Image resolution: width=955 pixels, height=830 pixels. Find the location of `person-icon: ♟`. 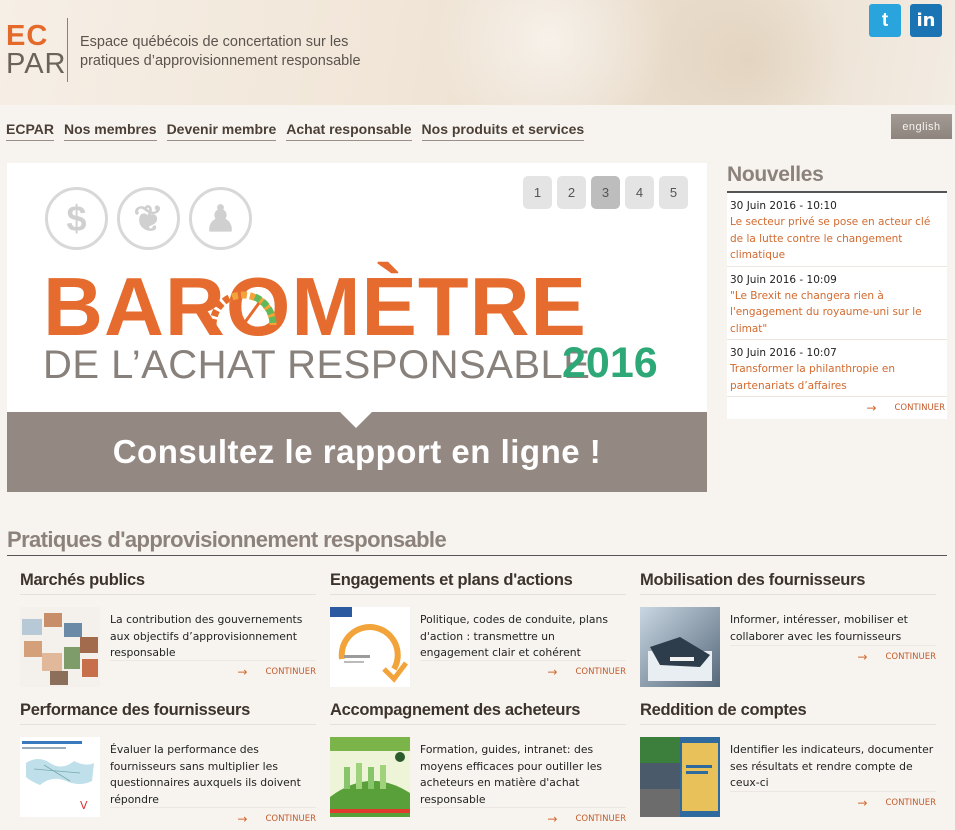

person-icon: ♟ is located at coordinates (220, 218).